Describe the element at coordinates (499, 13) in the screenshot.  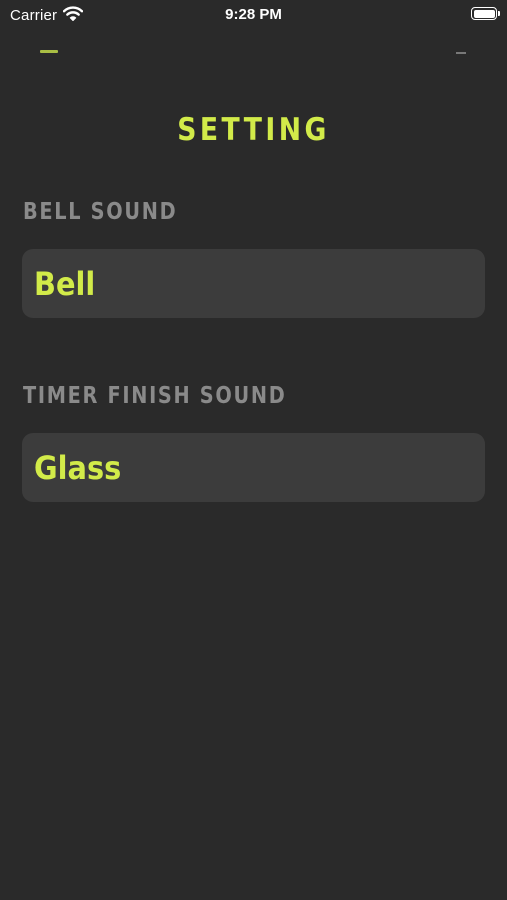
I see `battery-nub` at that location.